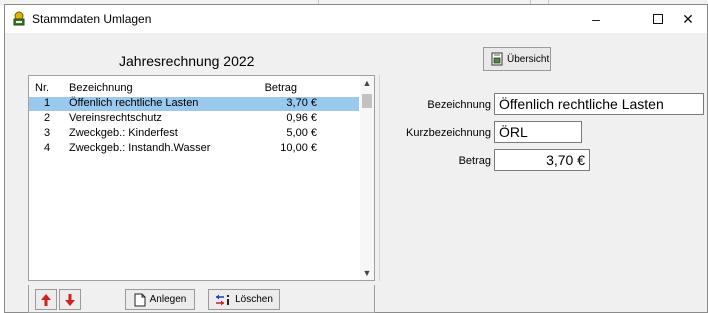  Describe the element at coordinates (367, 178) in the screenshot. I see `list-scrollbar: ▲ ▼` at that location.